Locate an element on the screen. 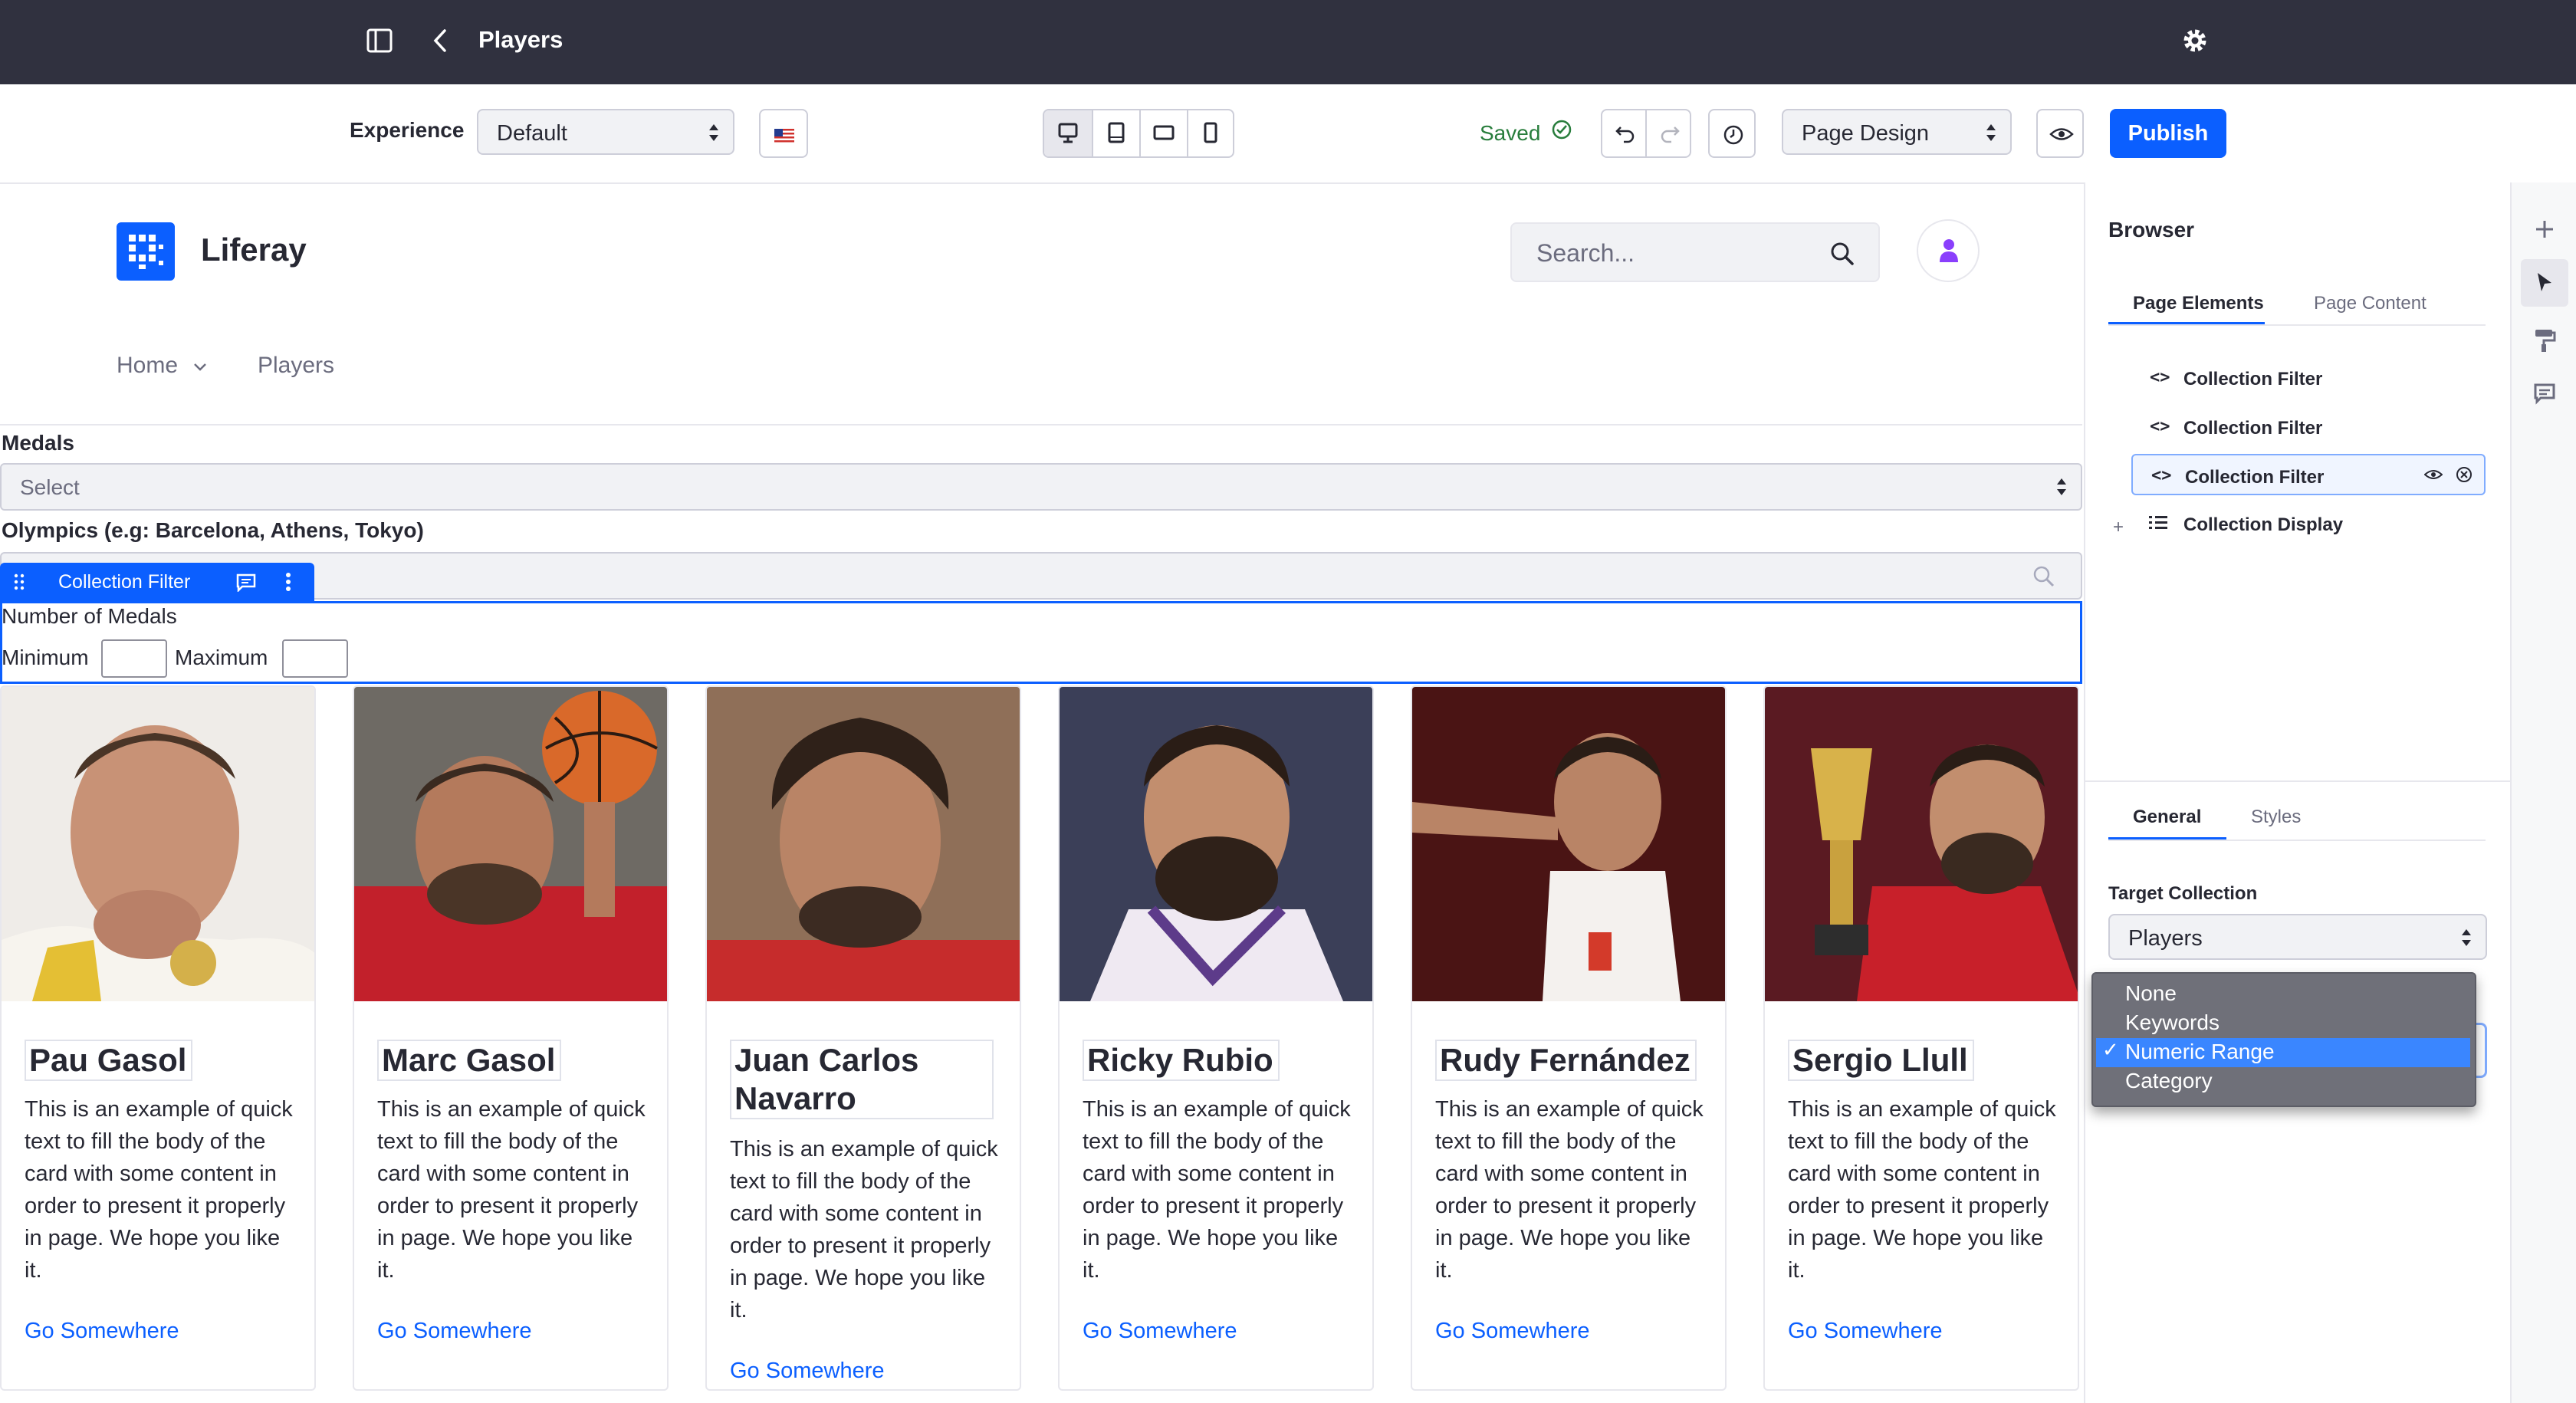 The image size is (2576, 1403). card-title: Ricky Rubio is located at coordinates (1182, 1061).